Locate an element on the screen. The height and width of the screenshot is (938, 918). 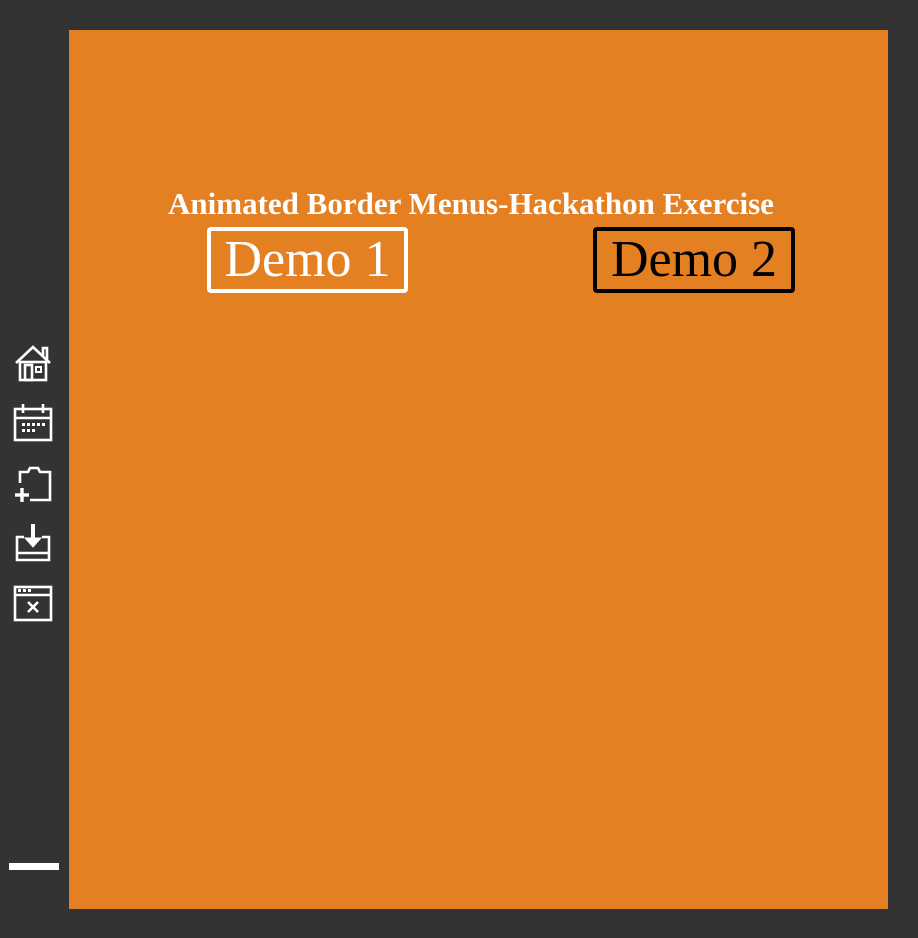
close-window-icon is located at coordinates (33, 603).